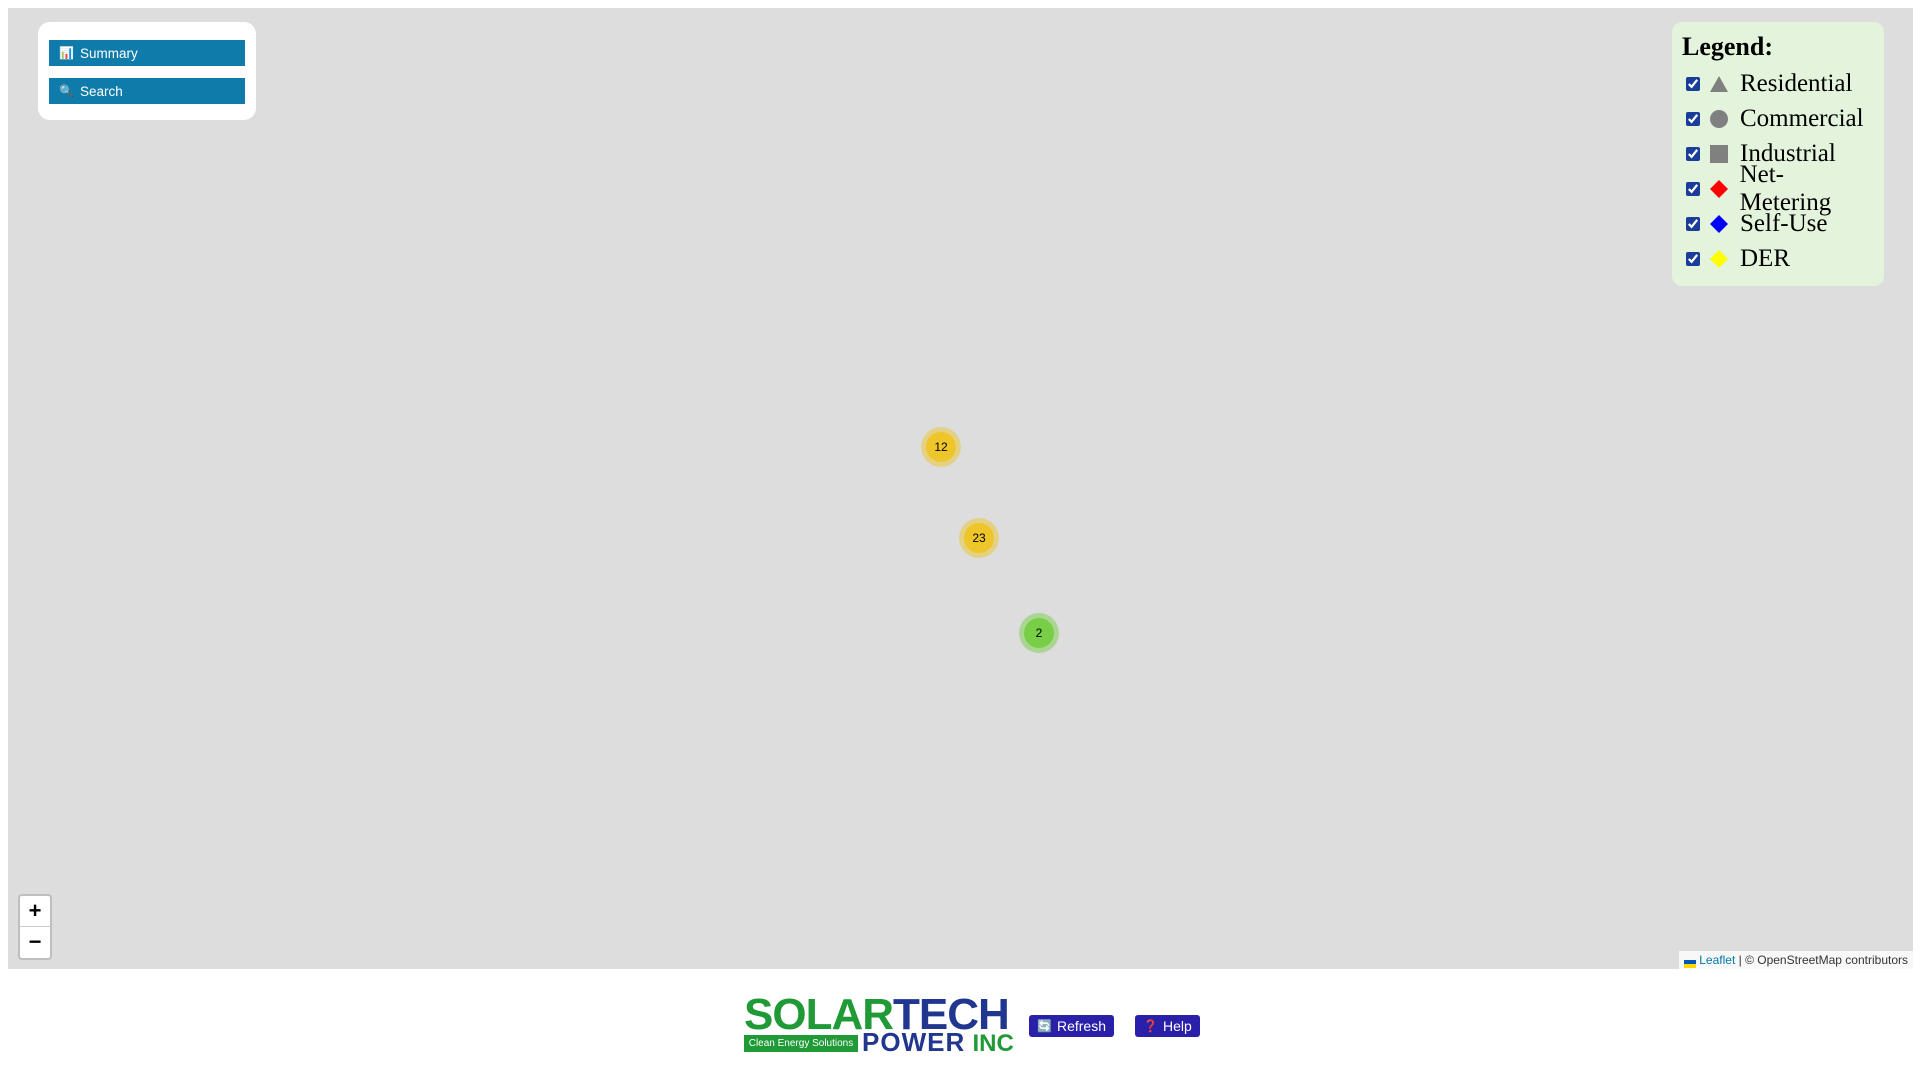  What do you see at coordinates (1802, 118) in the screenshot?
I see `legend-label: Commercial` at bounding box center [1802, 118].